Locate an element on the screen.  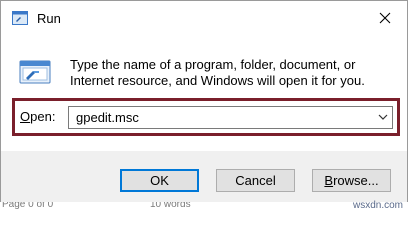
background-page-count: Page 0 of 0 is located at coordinates (28, 206).